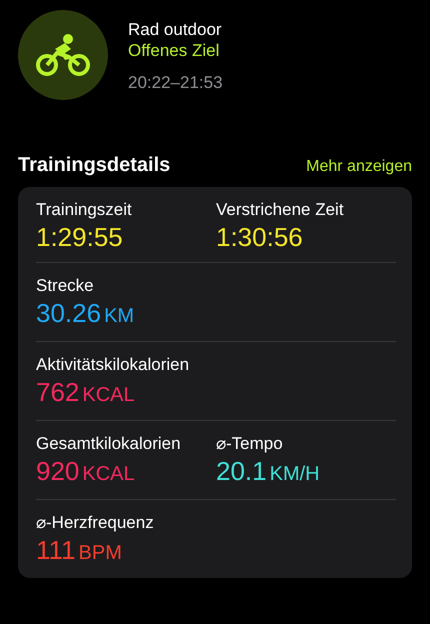  I want to click on metric-label: Trainingszeit, so click(84, 210).